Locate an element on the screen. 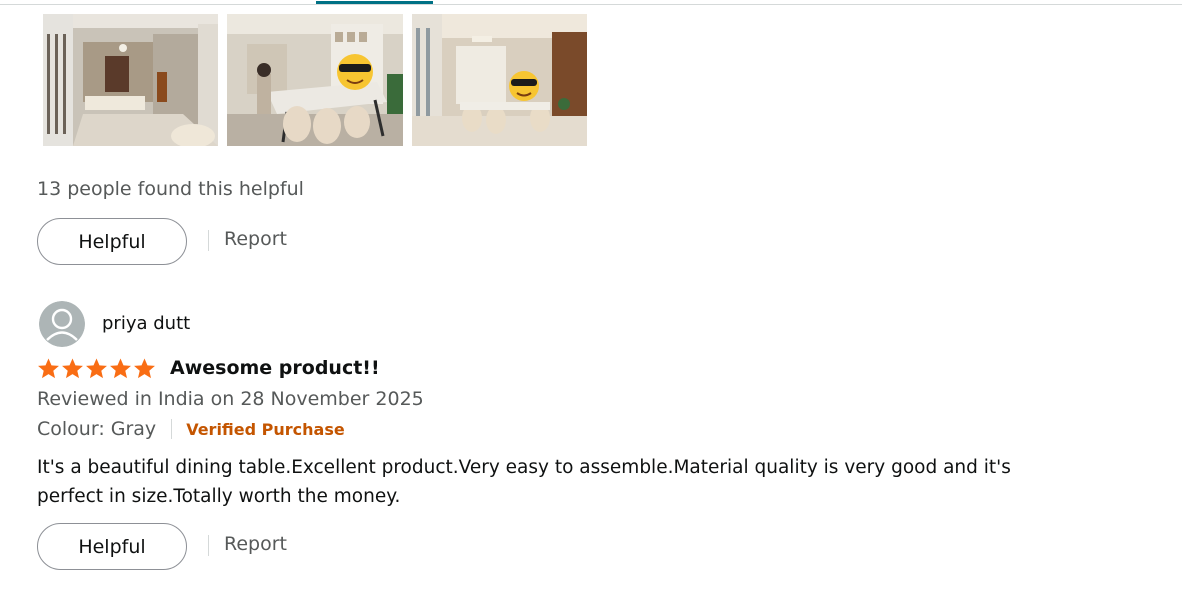 The width and height of the screenshot is (1182, 600). variant-row: Colour: Gray Verified Purchase is located at coordinates (191, 429).